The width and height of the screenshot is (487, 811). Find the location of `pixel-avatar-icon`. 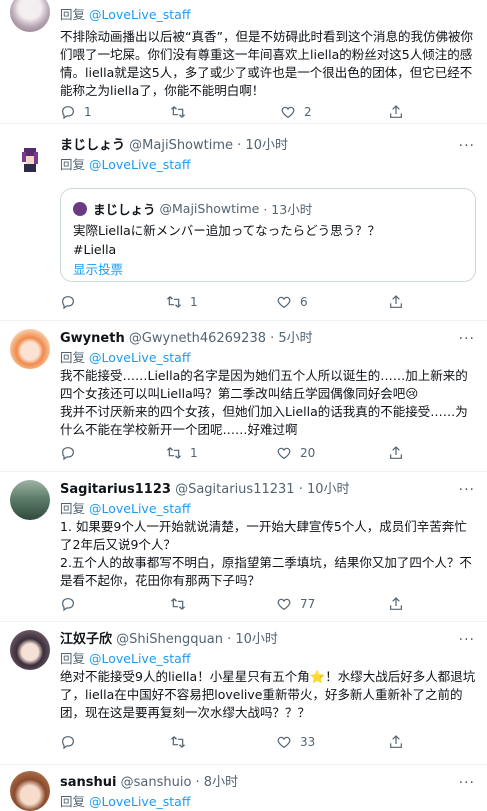

pixel-avatar-icon is located at coordinates (30, 160).